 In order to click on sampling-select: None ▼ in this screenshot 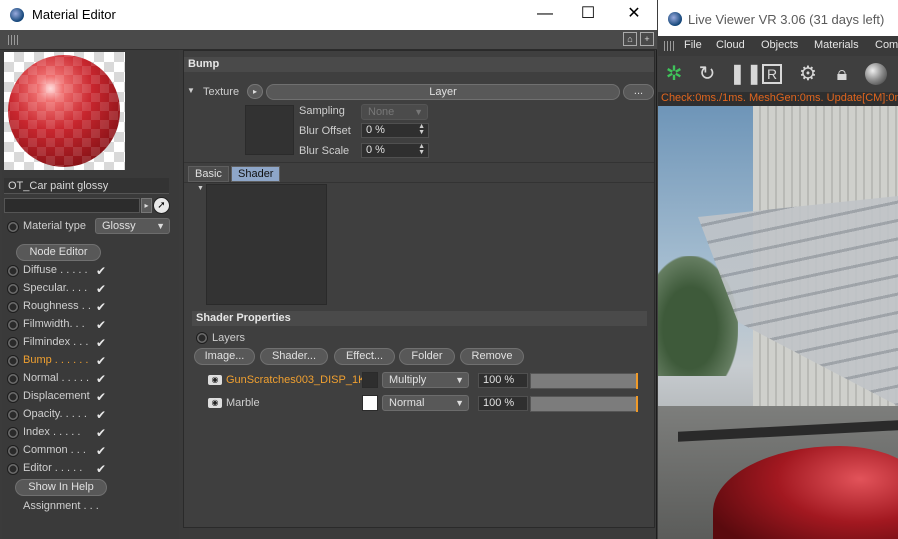, I will do `click(394, 112)`.